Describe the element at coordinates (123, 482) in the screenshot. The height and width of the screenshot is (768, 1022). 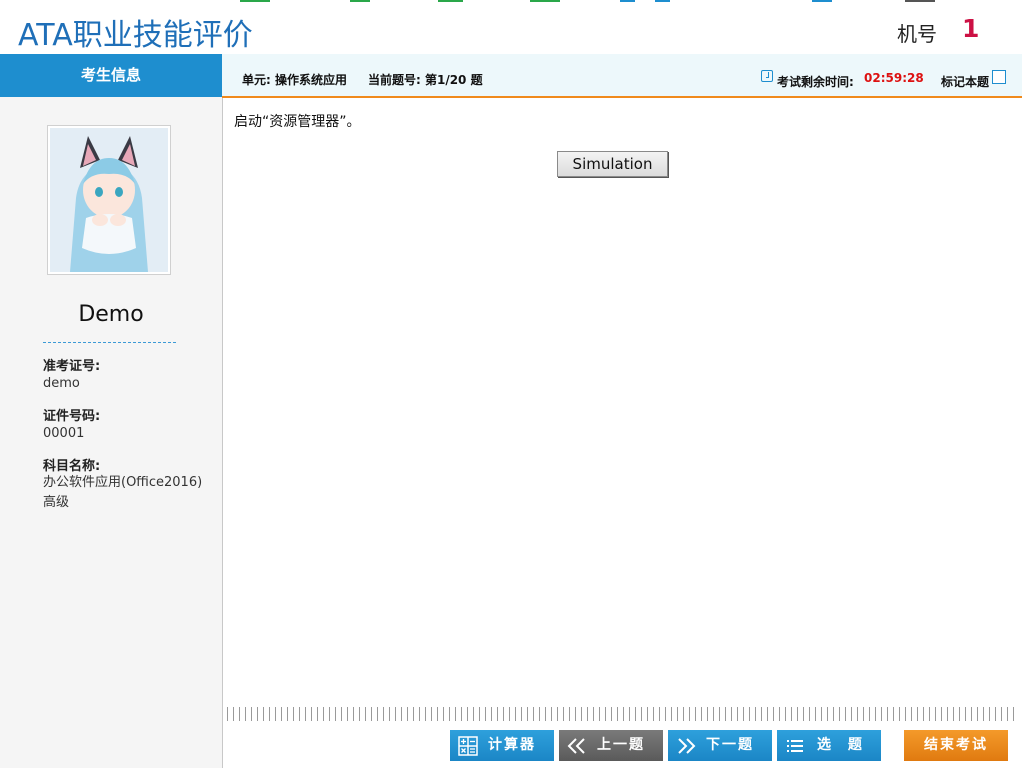
I see `subject-value: 办公软件应用(Office2016)` at that location.